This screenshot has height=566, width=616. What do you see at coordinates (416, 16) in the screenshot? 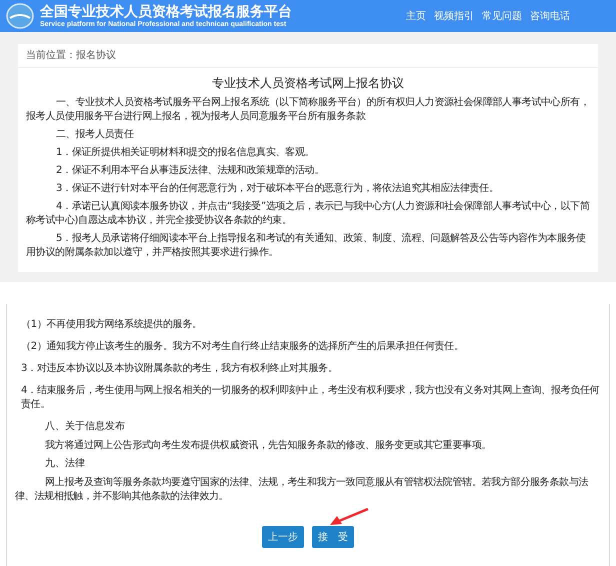
I see `nav-link: 主页` at bounding box center [416, 16].